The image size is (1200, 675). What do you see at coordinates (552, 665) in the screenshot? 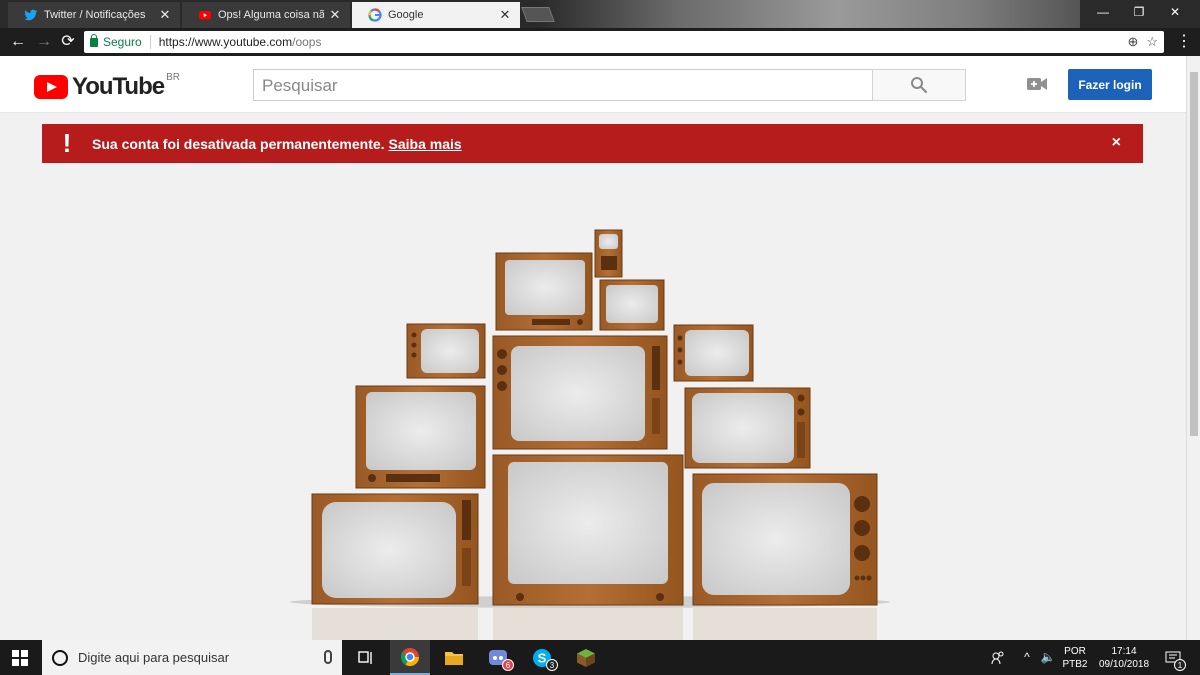
I see `skype-badge: 3` at bounding box center [552, 665].